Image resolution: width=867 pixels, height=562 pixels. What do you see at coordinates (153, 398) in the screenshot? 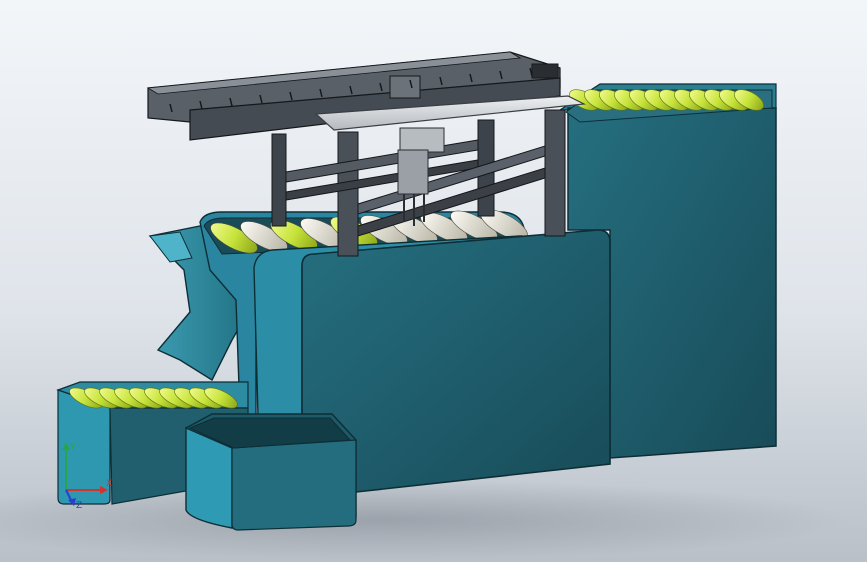
I see `bin-fruit-row` at bounding box center [153, 398].